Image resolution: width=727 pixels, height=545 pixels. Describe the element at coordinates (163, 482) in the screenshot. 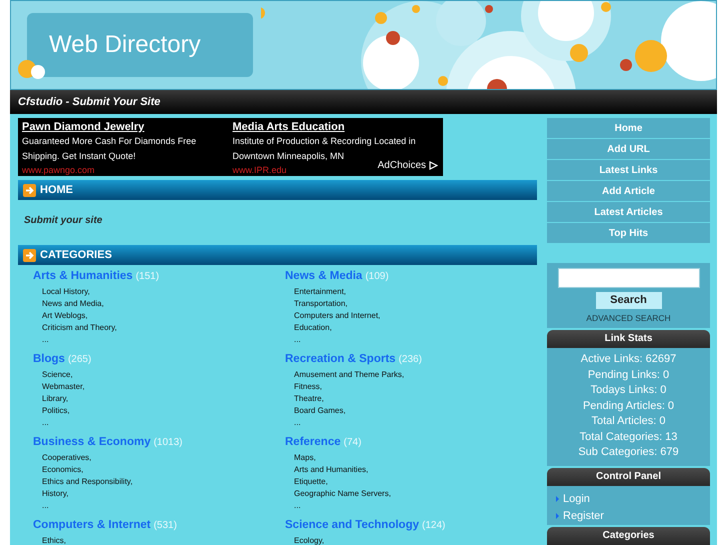

I see `subcategory-link: Ethics and Responsibility,` at that location.